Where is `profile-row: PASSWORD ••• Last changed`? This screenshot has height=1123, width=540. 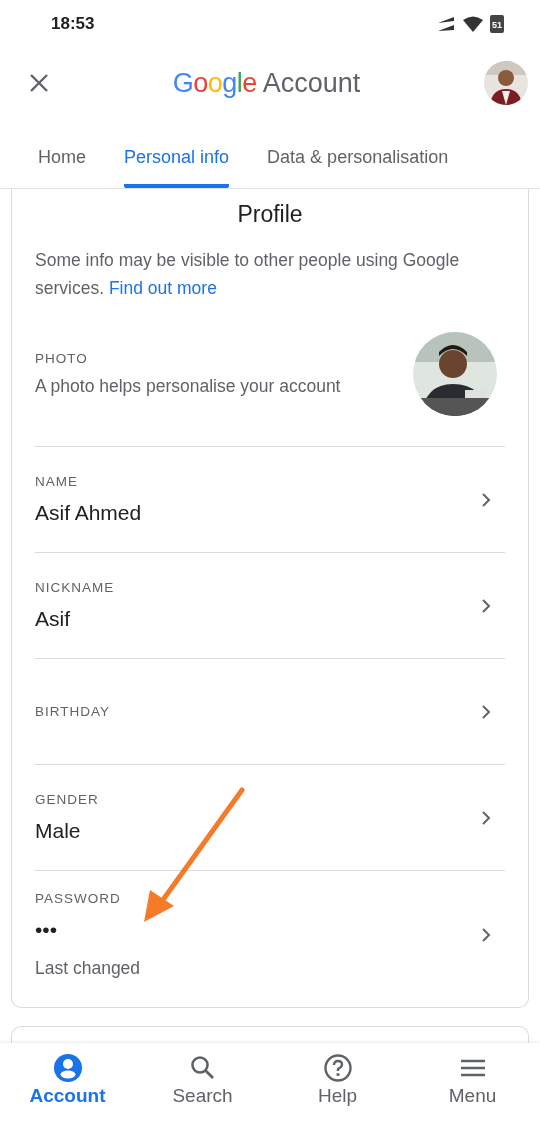
profile-row: PASSWORD ••• Last changed is located at coordinates (270, 935).